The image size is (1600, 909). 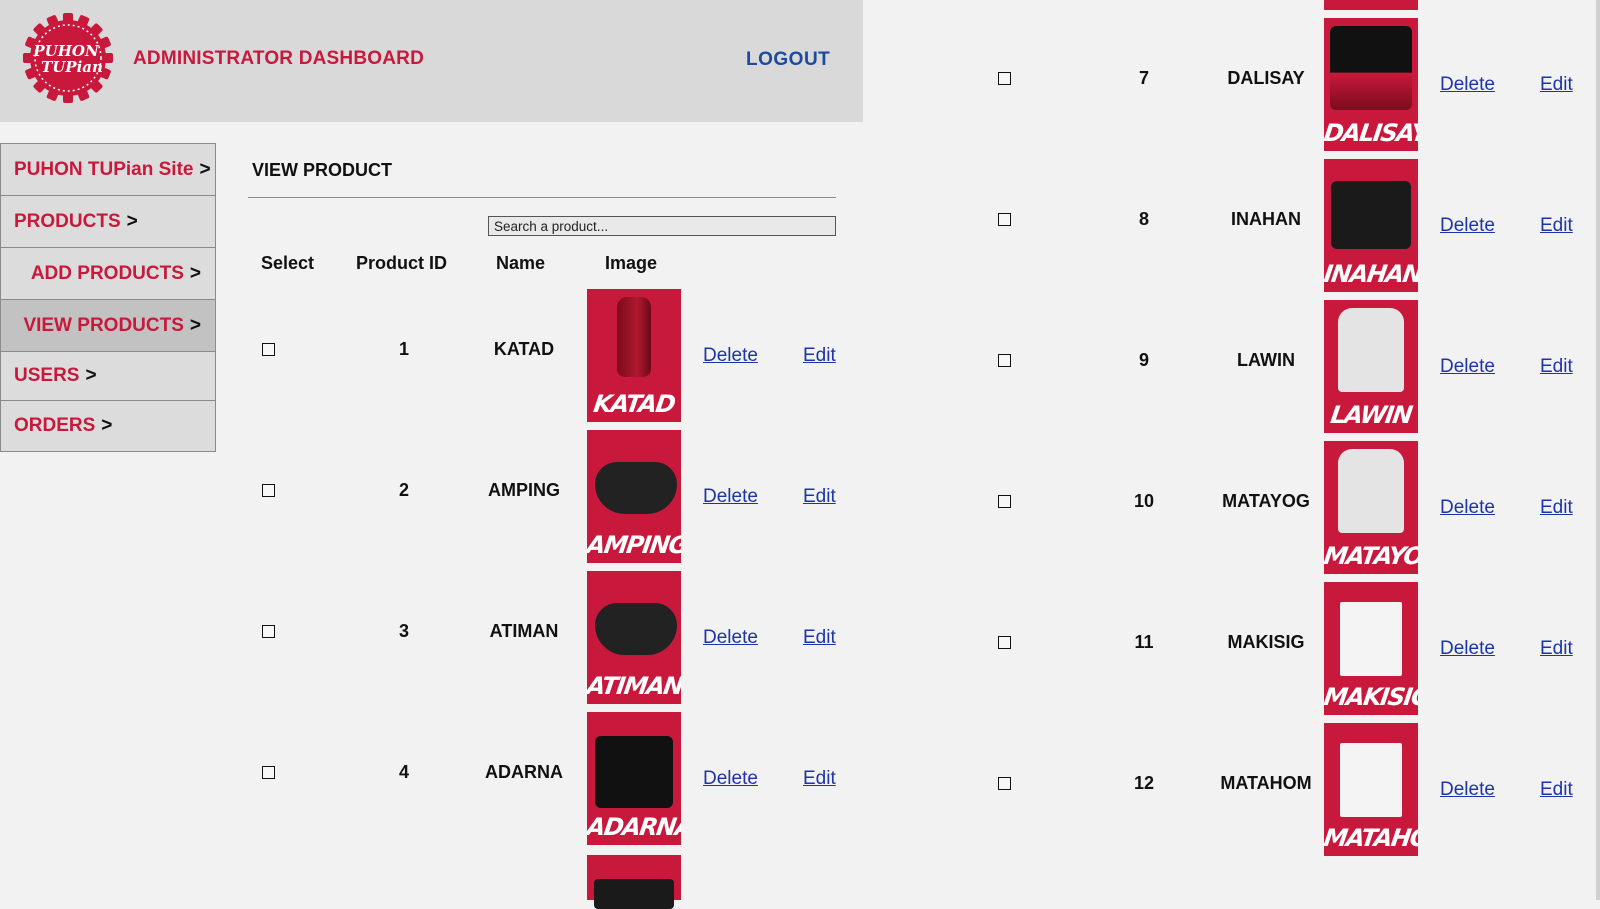 I want to click on product-image: DALISAY, so click(x=1371, y=84).